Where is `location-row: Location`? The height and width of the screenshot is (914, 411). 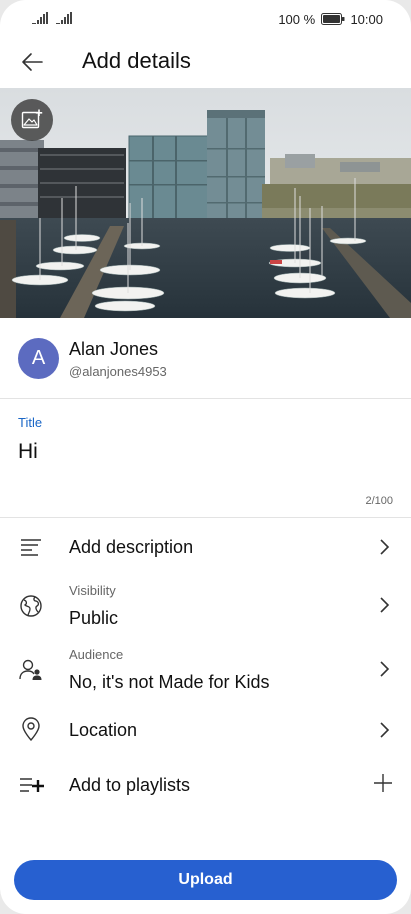
location-row: Location is located at coordinates (205, 730).